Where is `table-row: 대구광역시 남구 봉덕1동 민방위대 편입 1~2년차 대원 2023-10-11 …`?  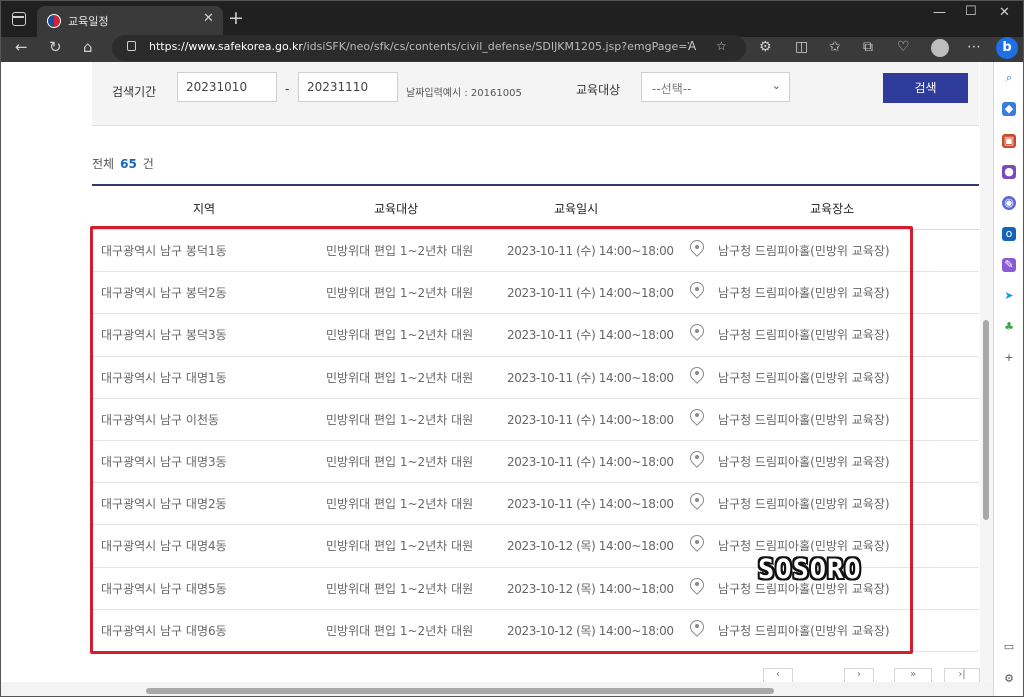
table-row: 대구광역시 남구 봉덕1동 민방위대 편입 1~2년차 대원 2023-10-11 … is located at coordinates (535, 251).